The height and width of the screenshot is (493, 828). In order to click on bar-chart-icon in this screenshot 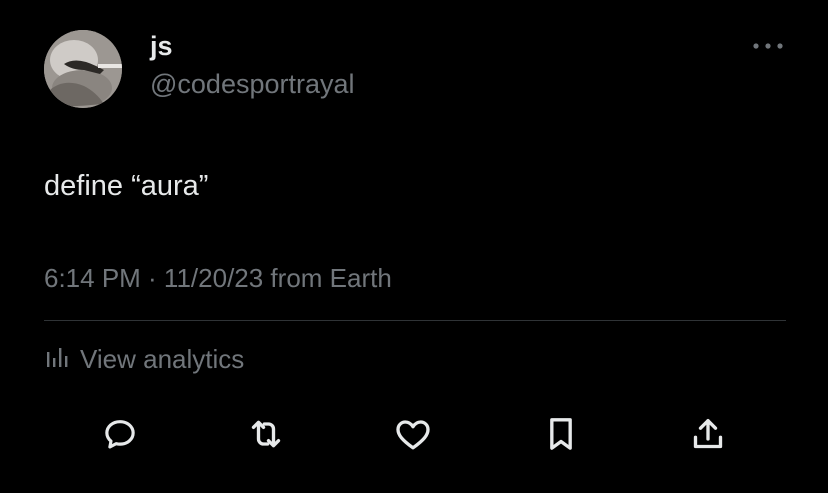, I will do `click(57, 359)`.